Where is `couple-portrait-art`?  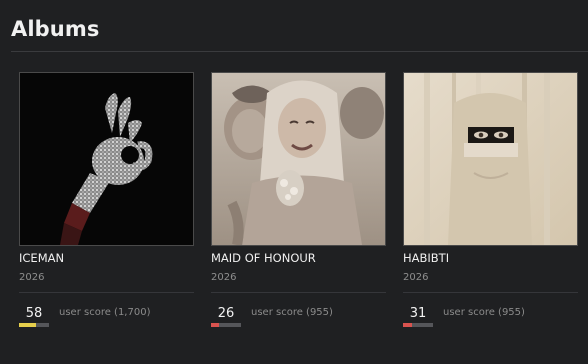 couple-portrait-art is located at coordinates (298, 159).